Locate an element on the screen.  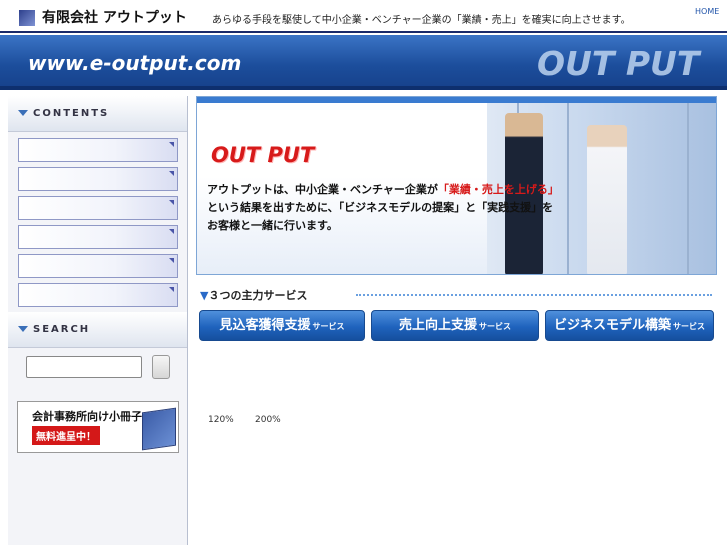
hero-line-1: アウトプットは、中小企業・ベンチャー企業が「業績・売上を上げる」 is located at coordinates (383, 189).